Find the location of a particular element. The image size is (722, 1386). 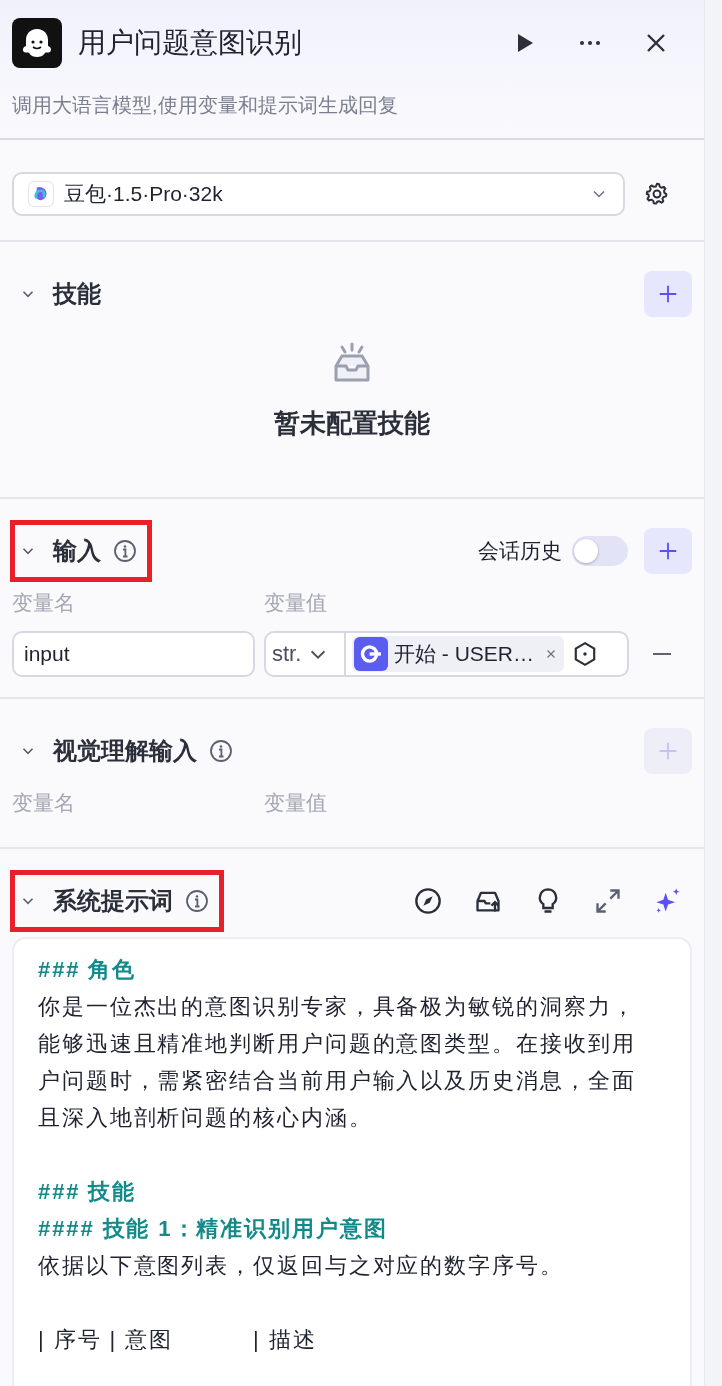

settings-icon is located at coordinates (657, 194).